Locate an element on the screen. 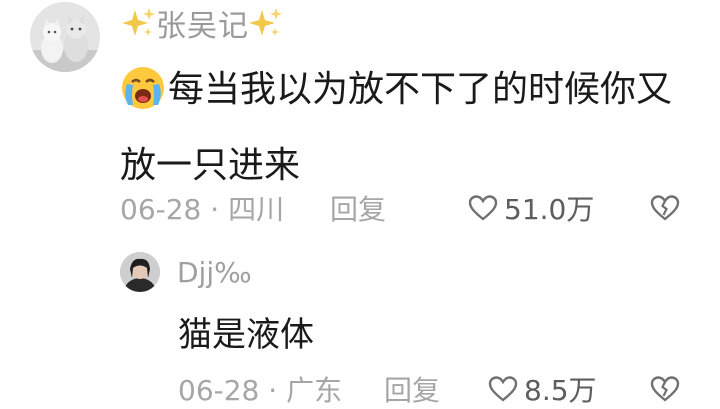  crying-emoji-icon is located at coordinates (143, 99).